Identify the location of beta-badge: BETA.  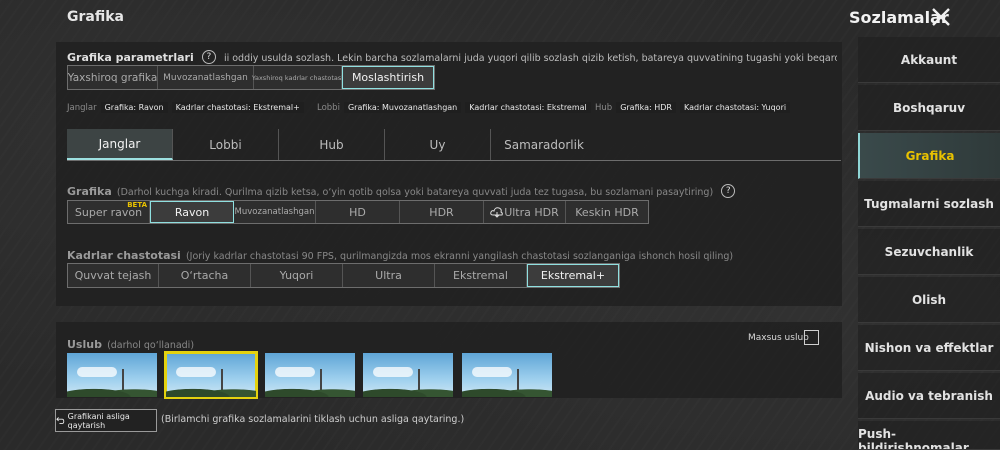
(137, 205).